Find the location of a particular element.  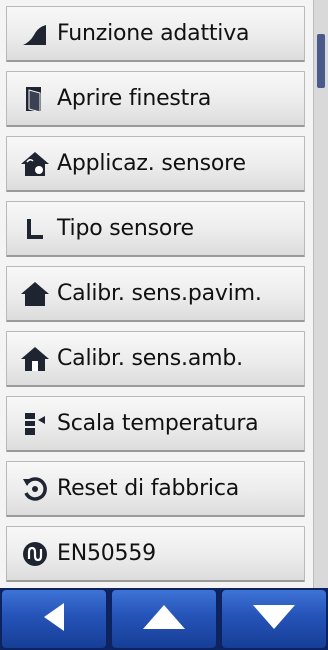

sensor-type-icon is located at coordinates (35, 229).